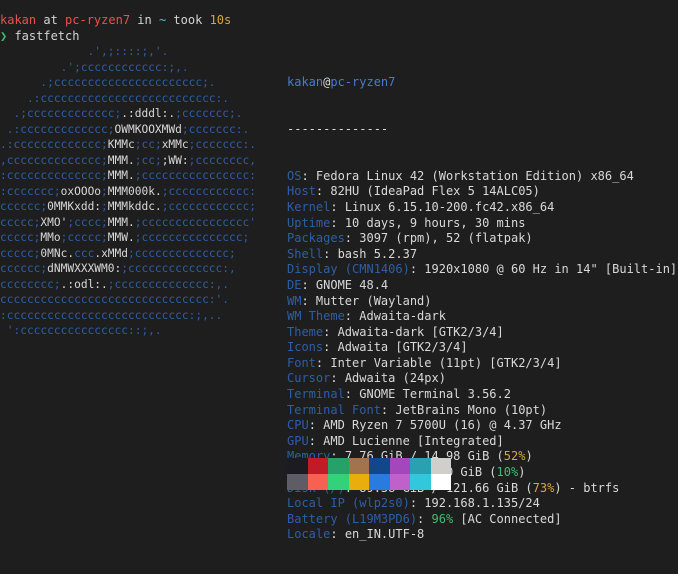  What do you see at coordinates (220, 20) in the screenshot?
I see `prompt-duration: 10s` at bounding box center [220, 20].